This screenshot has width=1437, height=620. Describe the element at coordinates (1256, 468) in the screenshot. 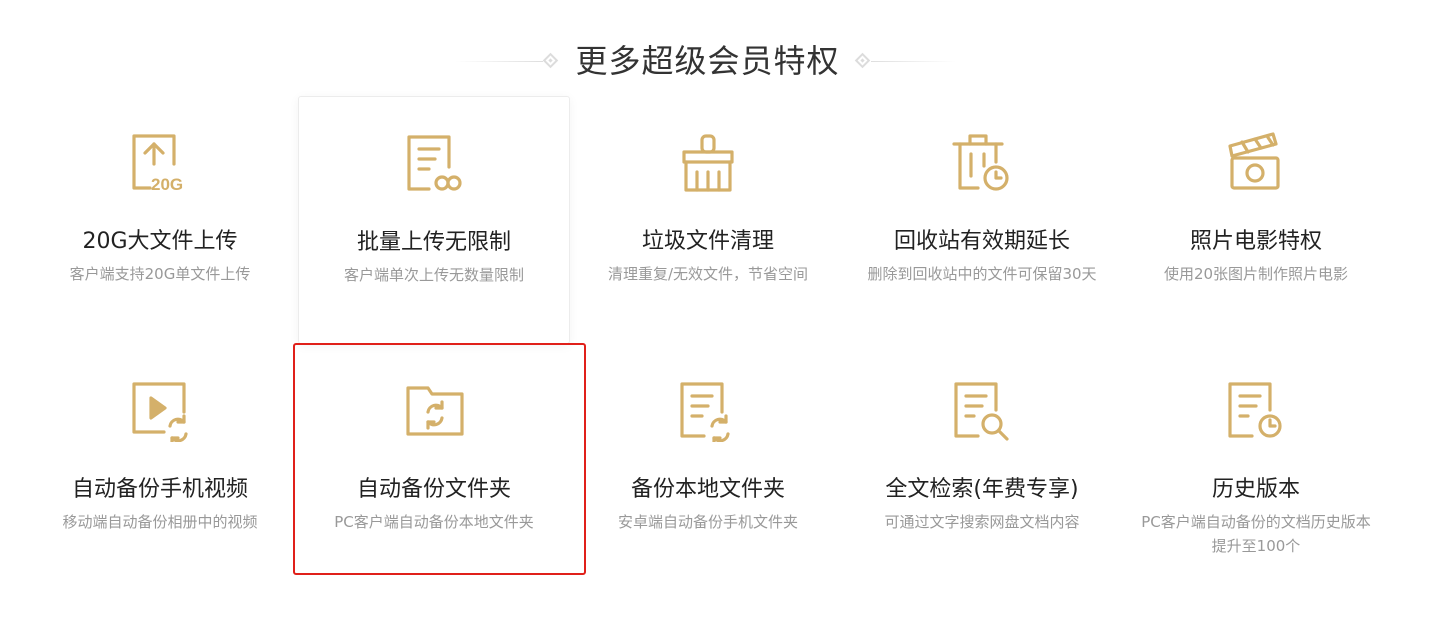

I see `feature-card-version-history: 历史版本 PC客户端自动备份的文档历史版本提升至100个` at that location.